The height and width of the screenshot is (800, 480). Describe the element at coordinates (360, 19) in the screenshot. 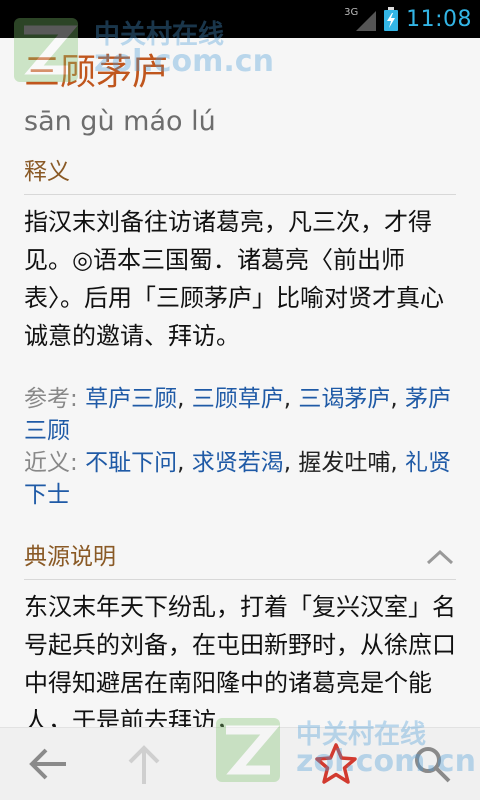

I see `signal-icon: 3G` at that location.